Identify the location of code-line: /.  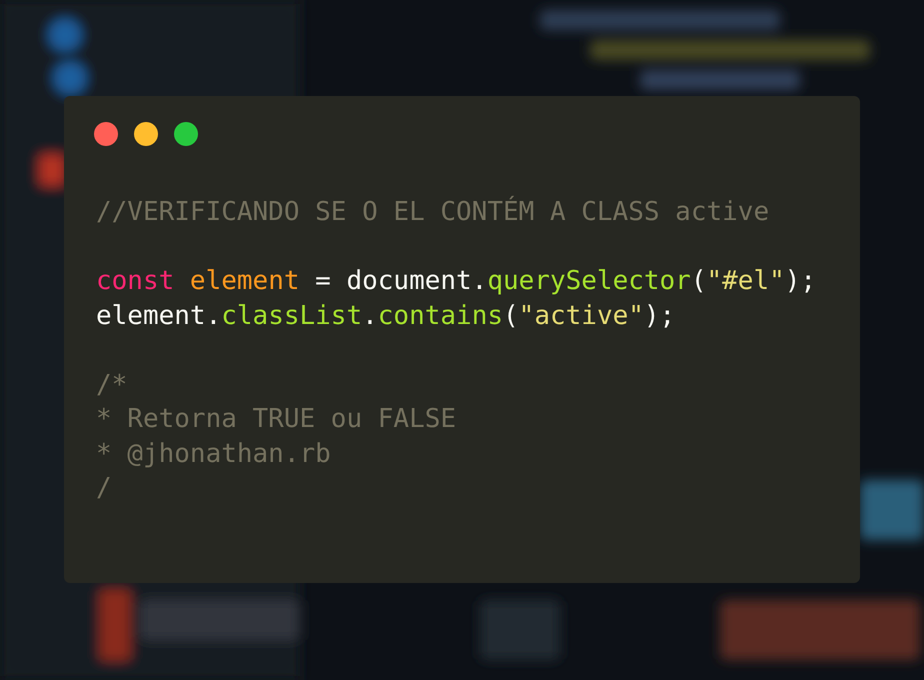
(104, 488).